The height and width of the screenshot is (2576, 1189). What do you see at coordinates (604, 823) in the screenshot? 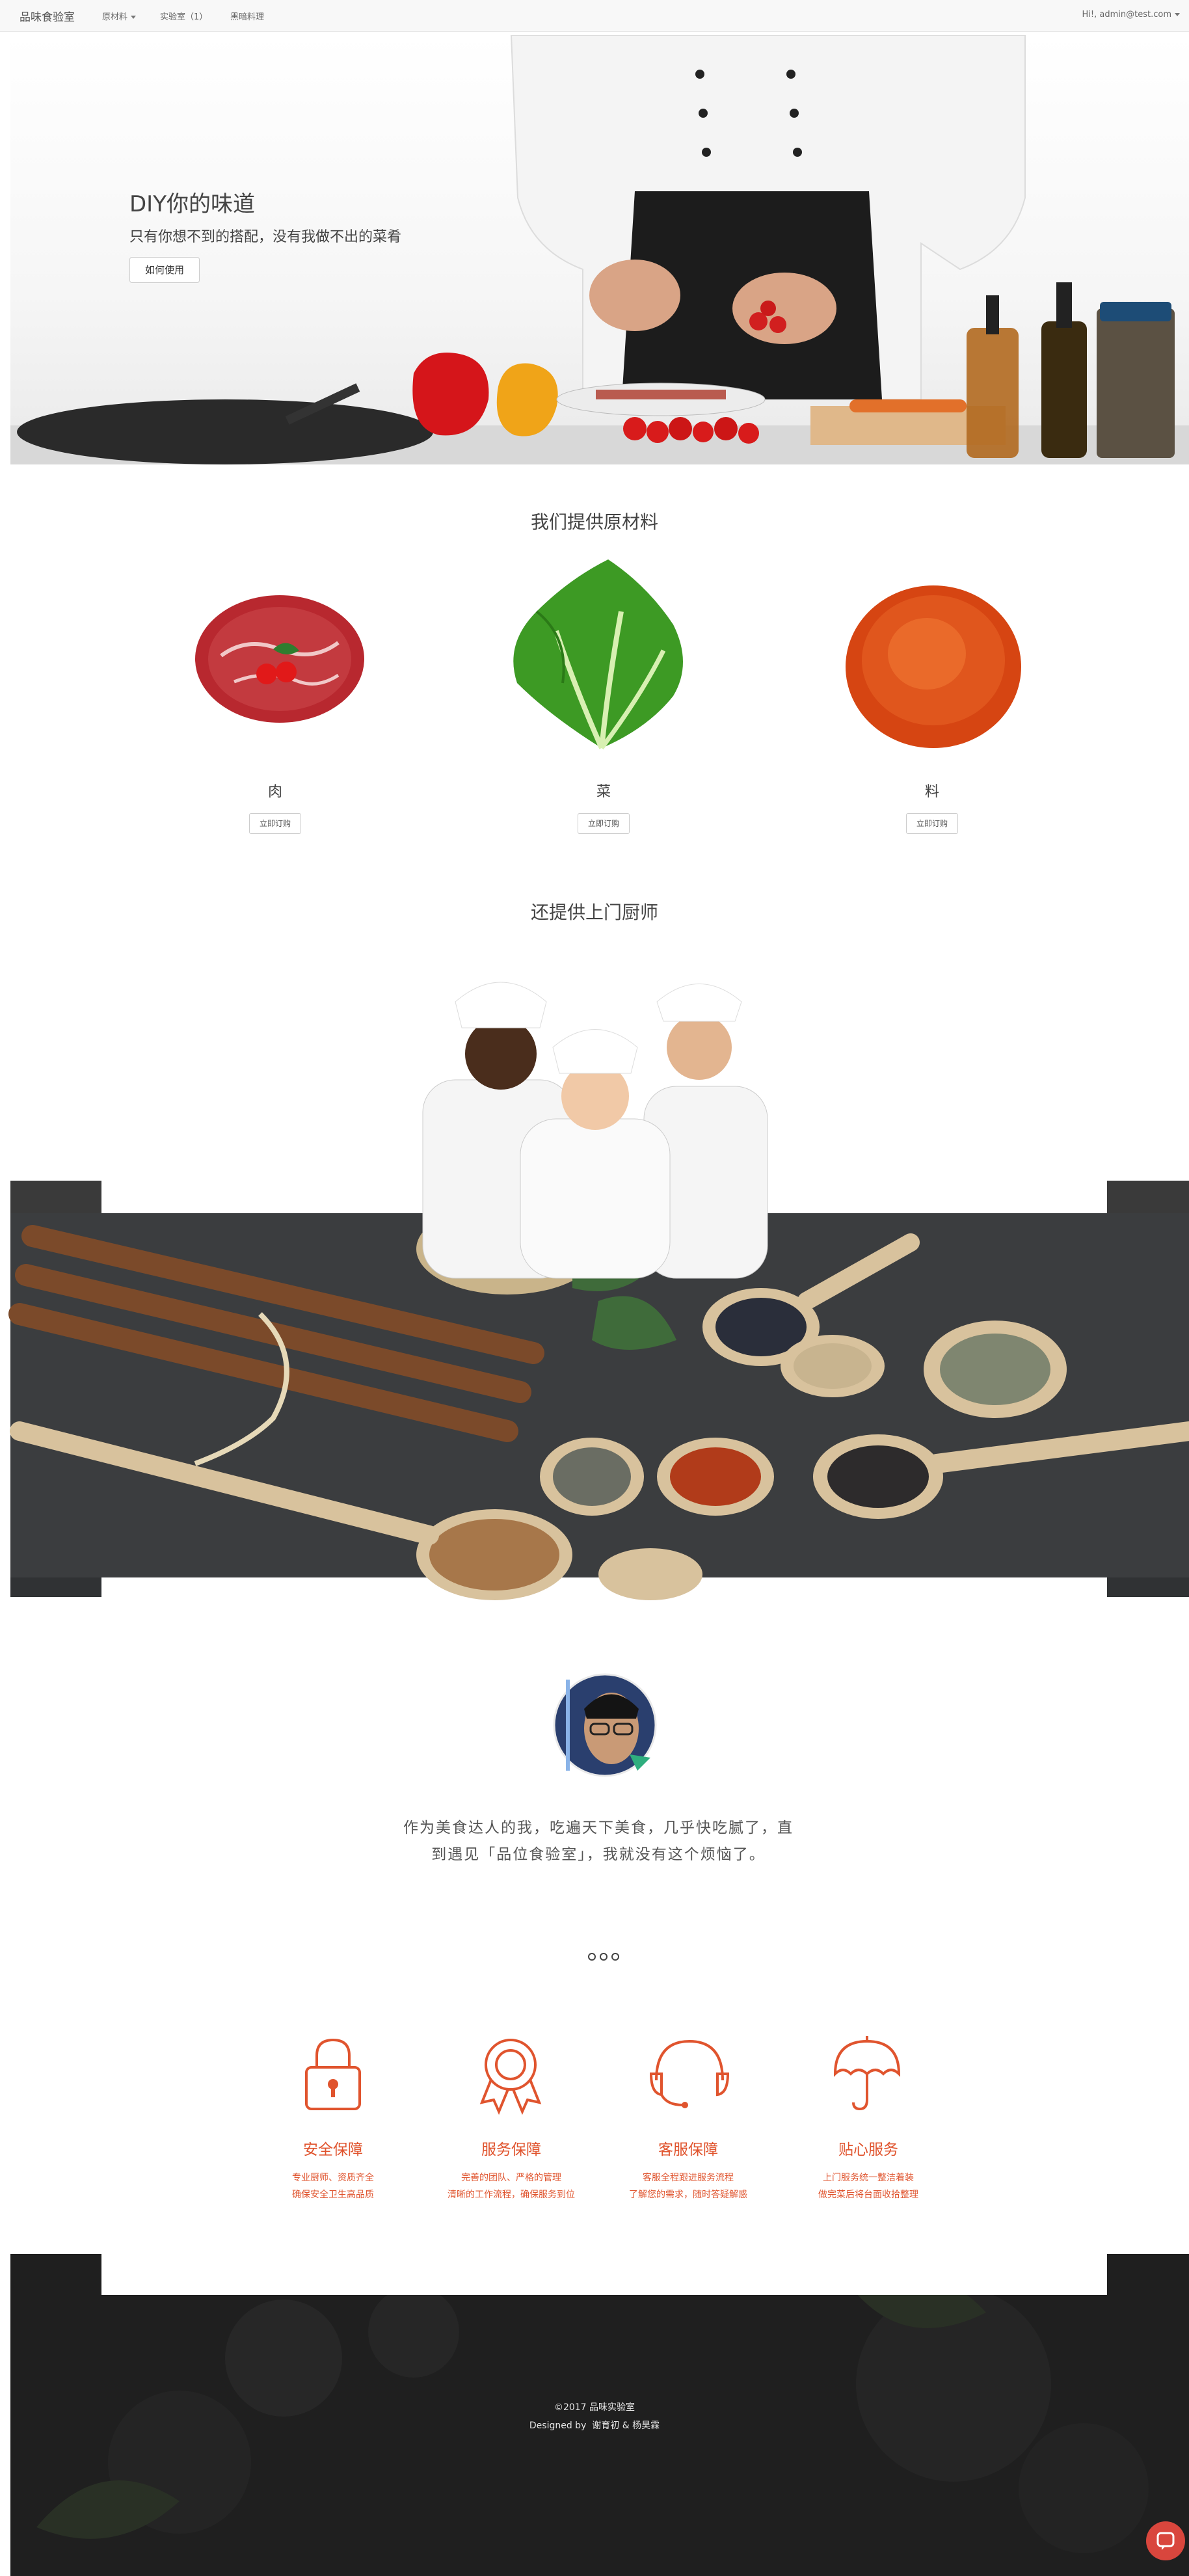
I see `order-vegetable-button: 立即订购` at bounding box center [604, 823].